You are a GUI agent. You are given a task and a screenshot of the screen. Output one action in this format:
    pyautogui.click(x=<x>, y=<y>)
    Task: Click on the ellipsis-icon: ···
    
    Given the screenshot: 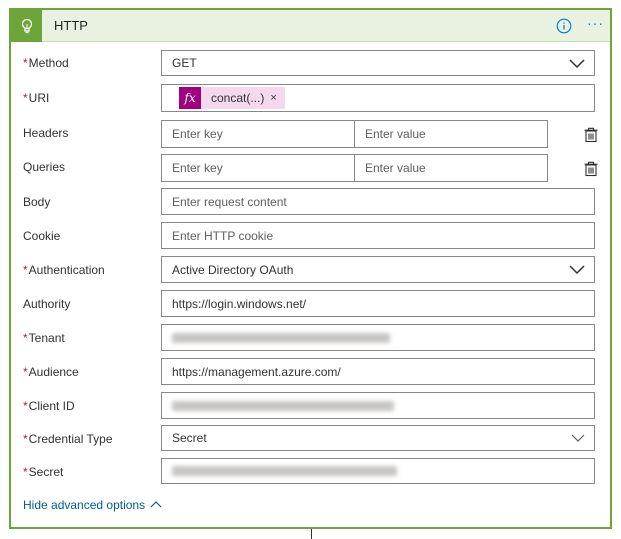 What is the action you would take?
    pyautogui.click(x=595, y=23)
    